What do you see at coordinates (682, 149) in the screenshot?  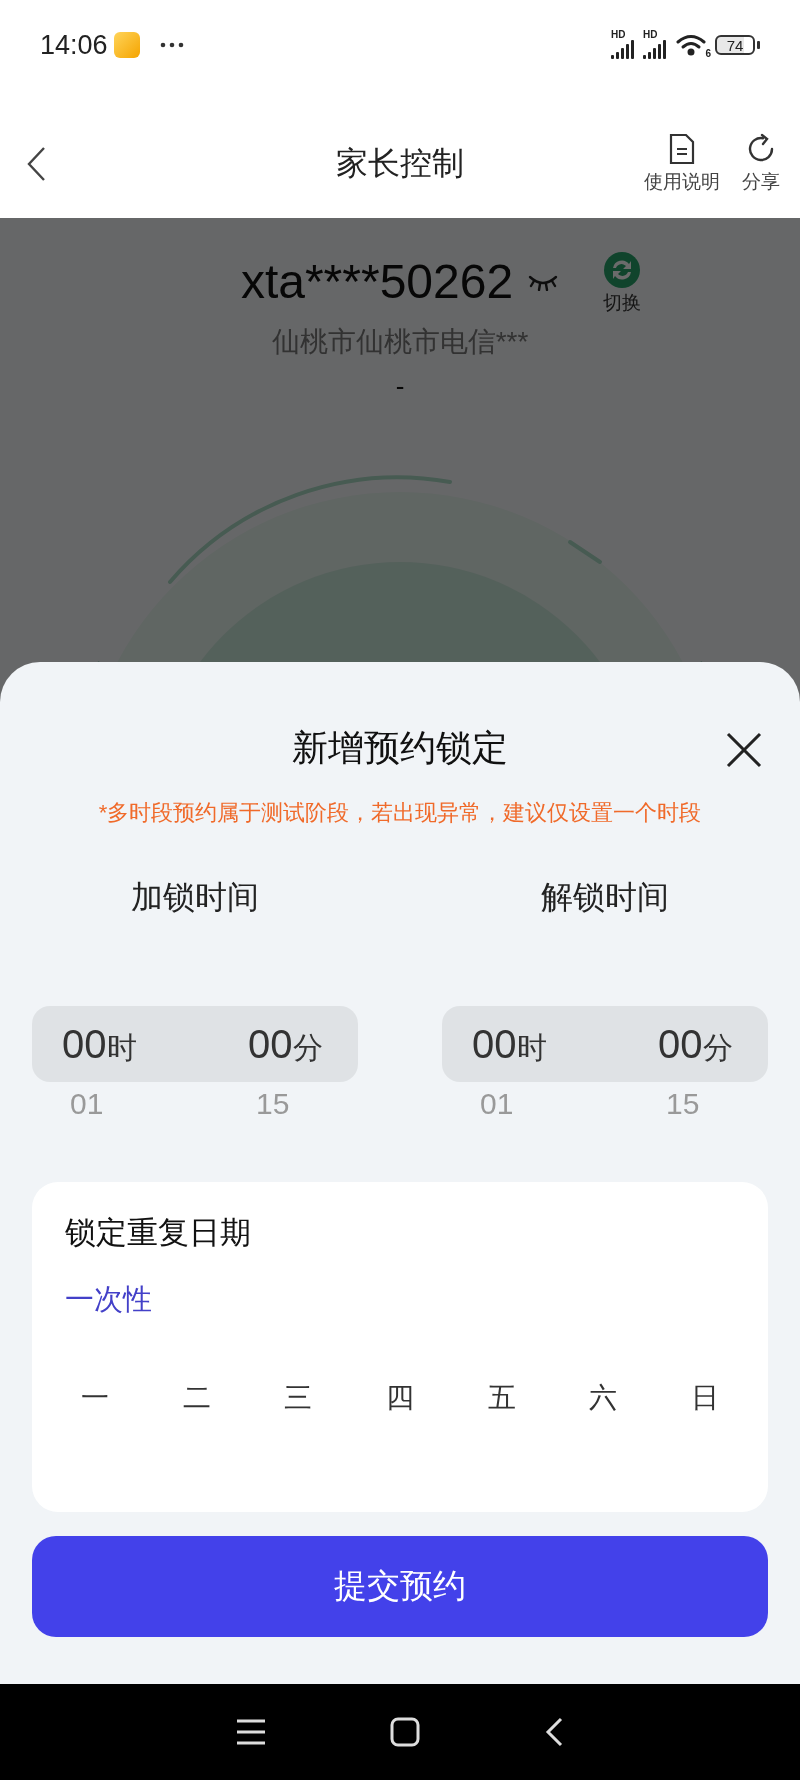 I see `document-icon` at bounding box center [682, 149].